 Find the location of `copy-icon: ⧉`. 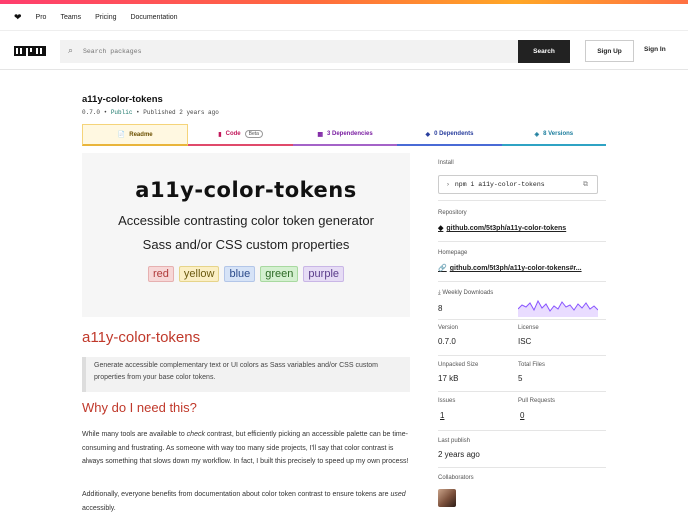

copy-icon: ⧉ is located at coordinates (585, 185).